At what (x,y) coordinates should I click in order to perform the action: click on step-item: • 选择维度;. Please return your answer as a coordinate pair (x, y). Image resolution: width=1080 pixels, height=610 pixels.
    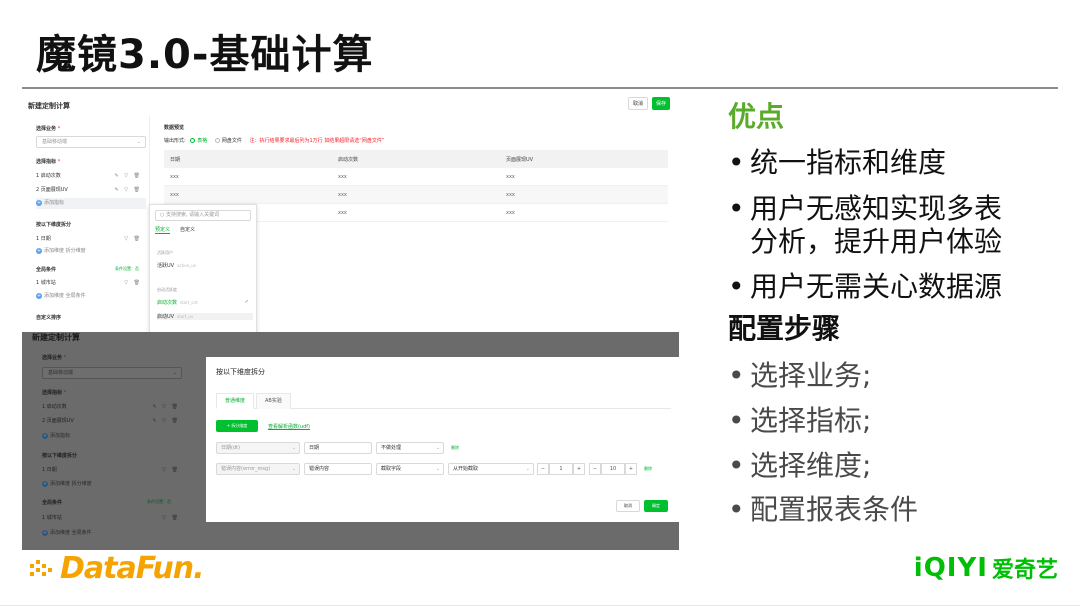
    Looking at the image, I should click on (800, 465).